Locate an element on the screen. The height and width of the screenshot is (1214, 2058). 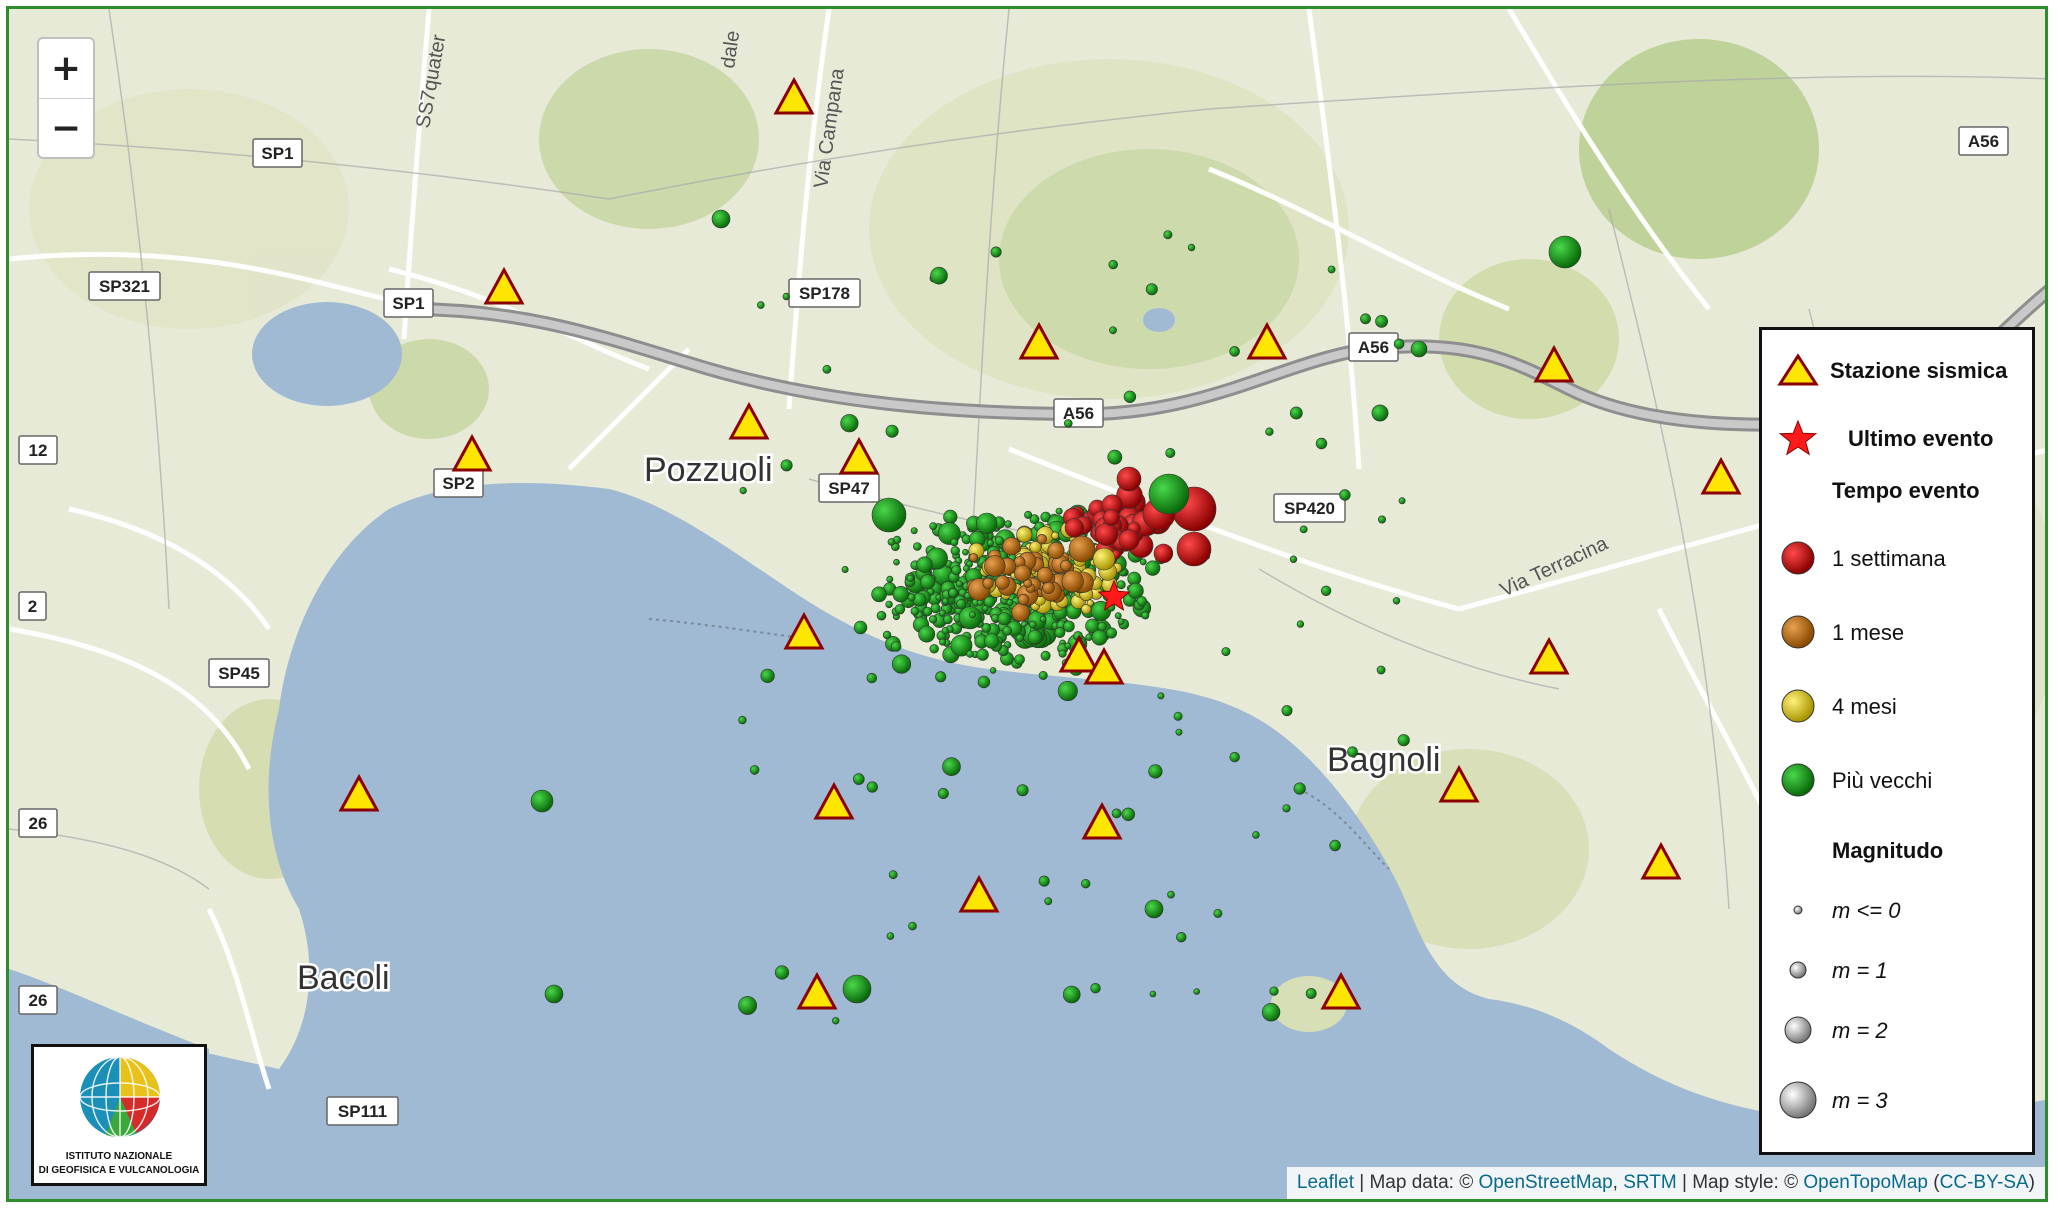
leaflet-link: Leaflet is located at coordinates (1325, 1183).